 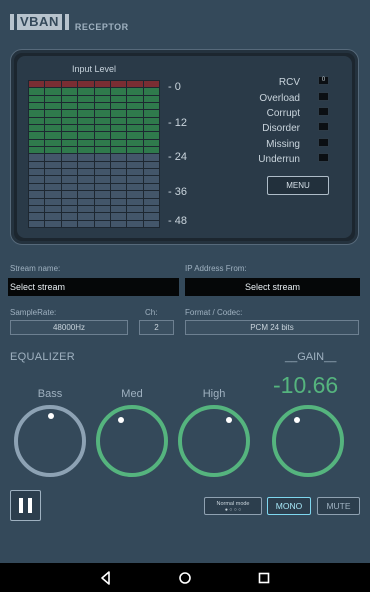 What do you see at coordinates (101, 27) in the screenshot?
I see `app-subtitle: RECEPTOR` at bounding box center [101, 27].